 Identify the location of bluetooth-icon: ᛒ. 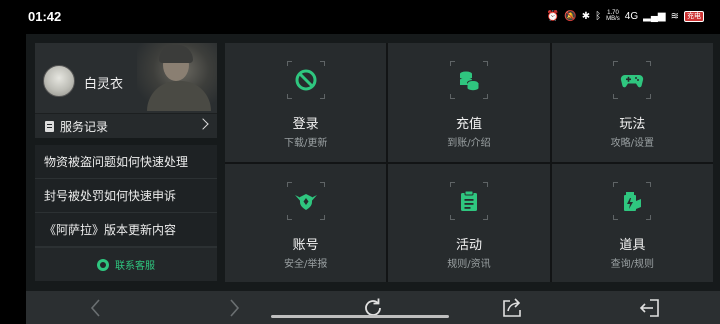
(598, 16).